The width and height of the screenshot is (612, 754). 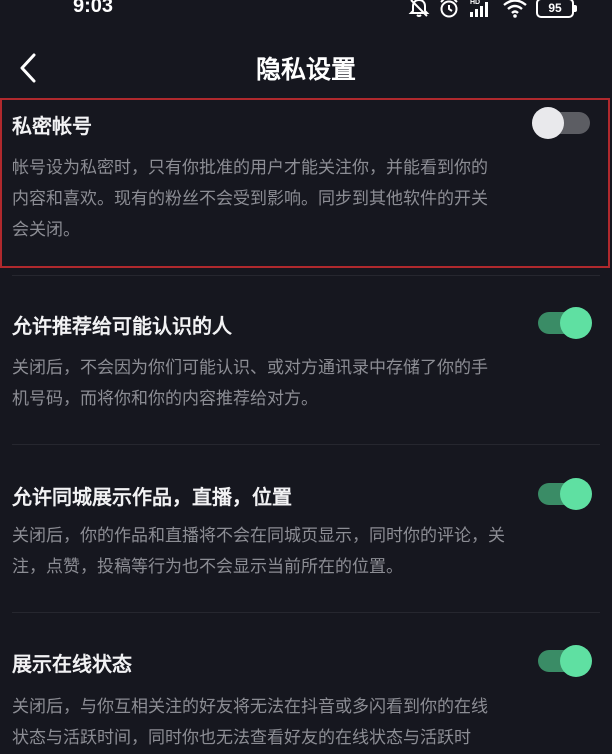 I want to click on battery-icon: 95, so click(x=556, y=9).